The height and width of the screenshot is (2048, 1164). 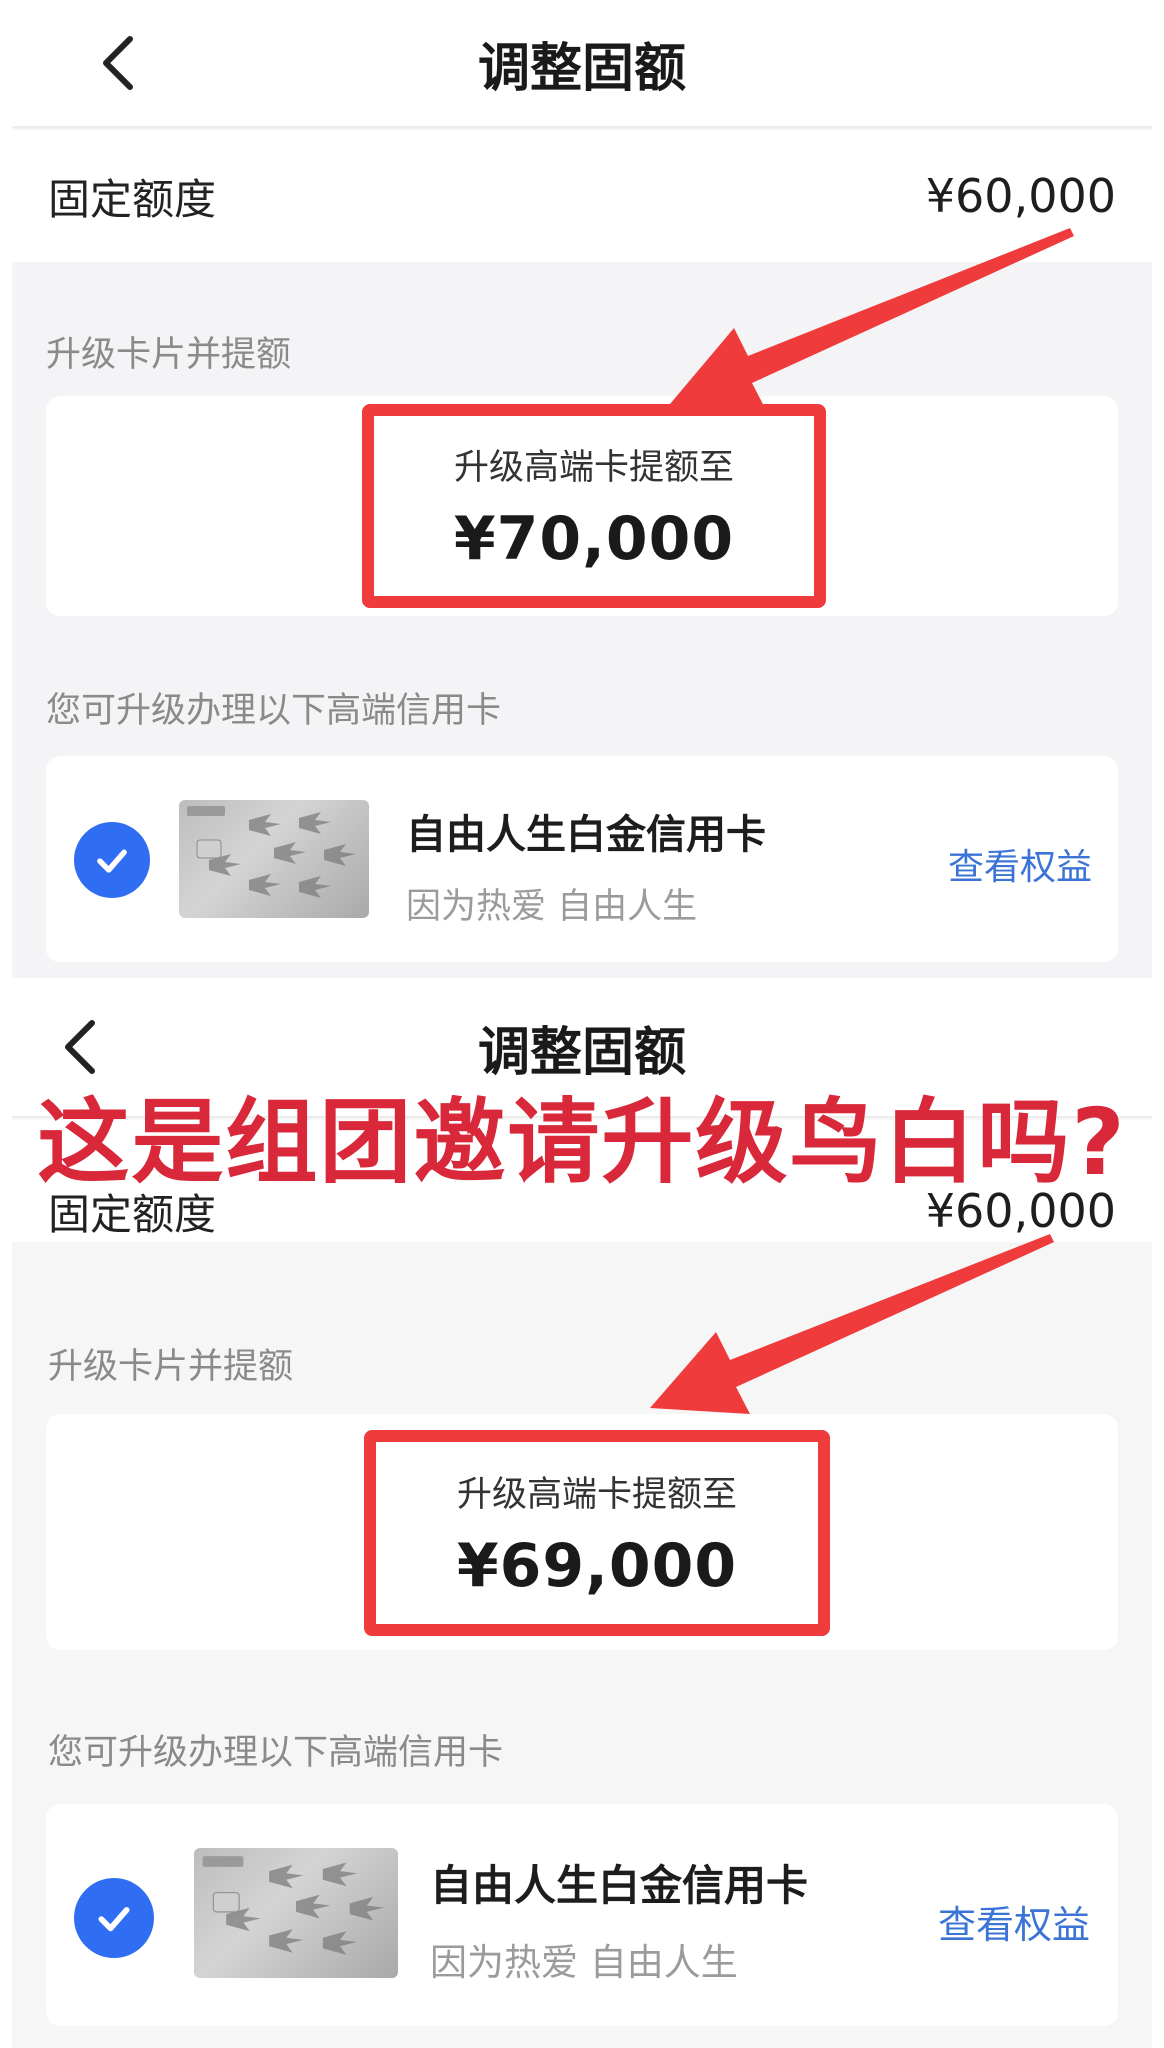 I want to click on arrow-bottom-icon, so click(x=852, y=1324).